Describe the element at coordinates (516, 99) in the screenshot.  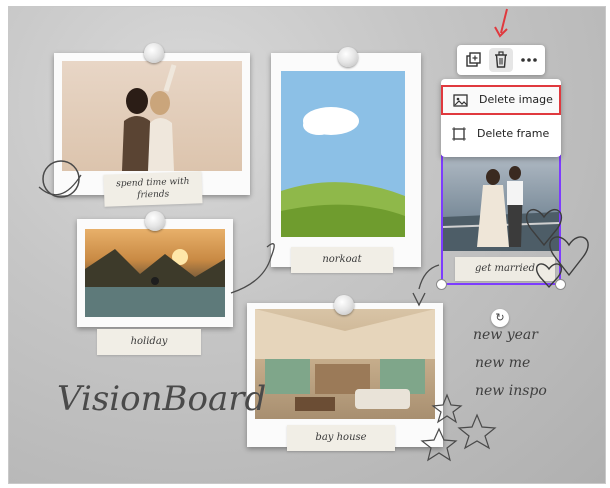
I see `menu-item-label: Delete image` at that location.